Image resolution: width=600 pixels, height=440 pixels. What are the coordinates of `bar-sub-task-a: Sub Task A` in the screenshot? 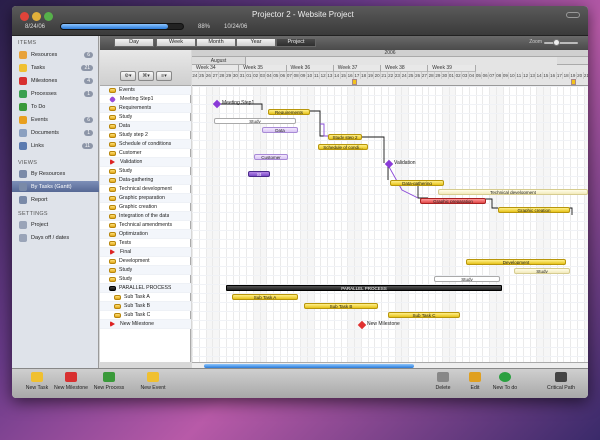 It's located at (265, 297).